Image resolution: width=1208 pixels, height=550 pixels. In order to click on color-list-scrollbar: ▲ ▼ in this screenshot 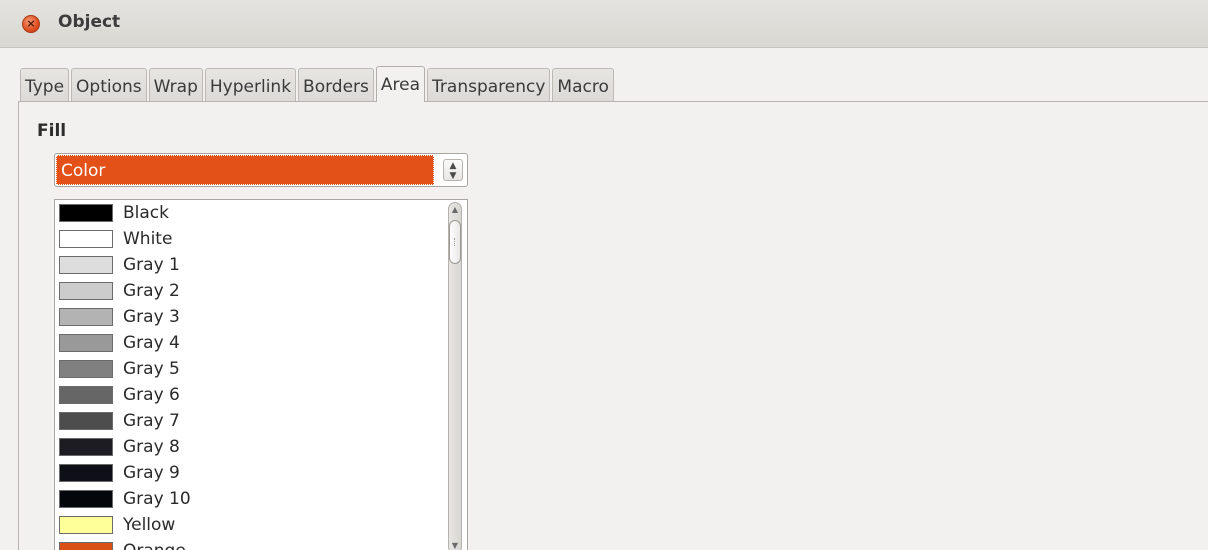, I will do `click(456, 375)`.